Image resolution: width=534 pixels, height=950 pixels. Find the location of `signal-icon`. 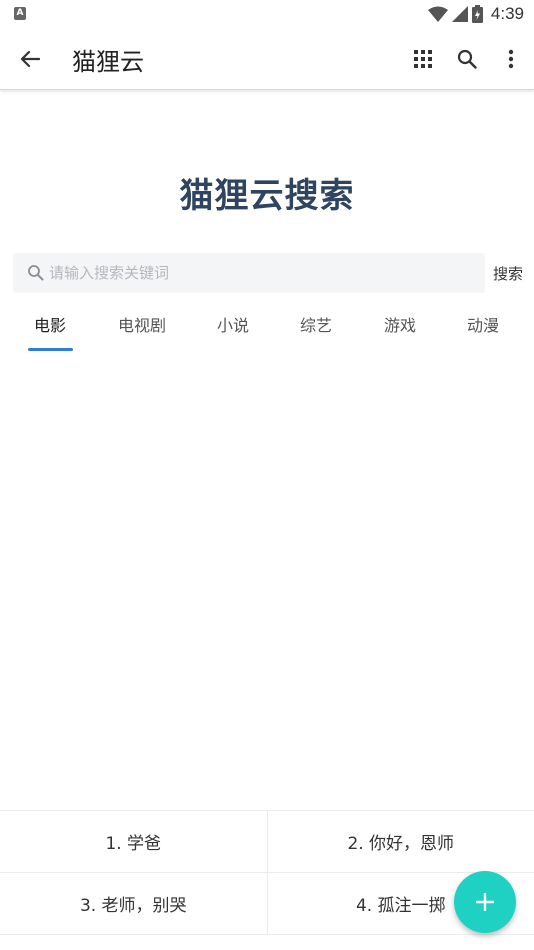

signal-icon is located at coordinates (459, 14).